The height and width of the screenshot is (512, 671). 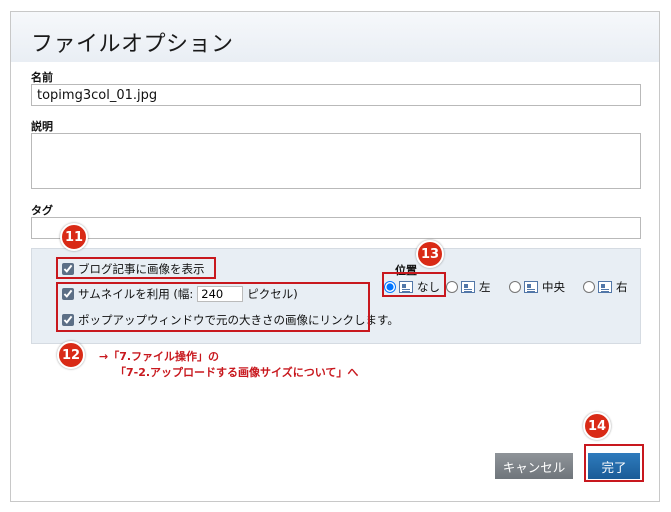 What do you see at coordinates (531, 287) in the screenshot?
I see `align-center-icon` at bounding box center [531, 287].